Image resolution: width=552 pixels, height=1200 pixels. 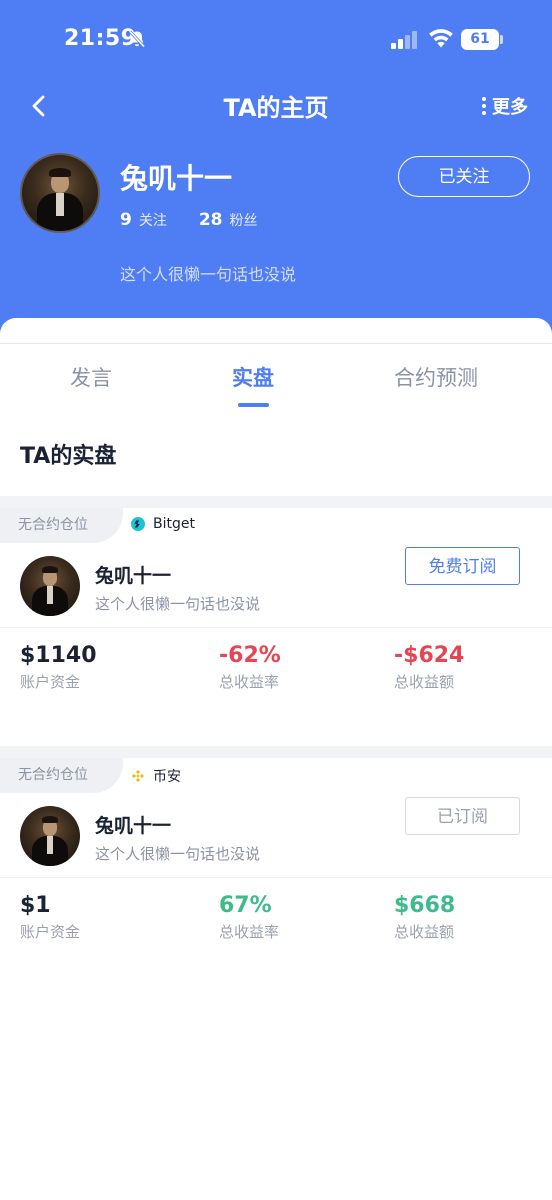 I want to click on profile-bio: 这个人很懒一句话也没说, so click(x=208, y=274).